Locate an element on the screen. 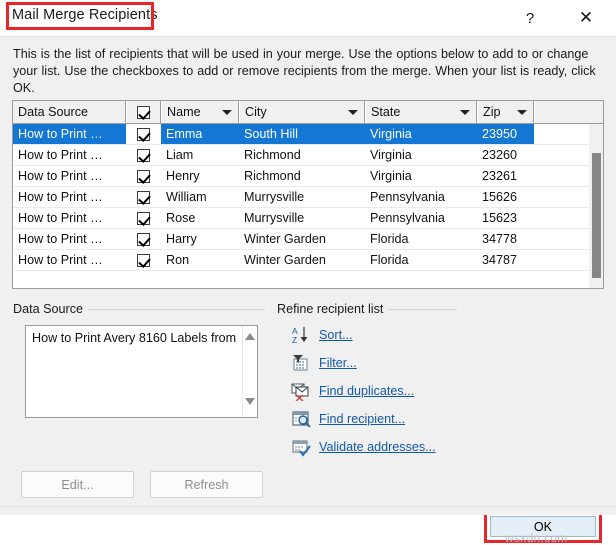 The width and height of the screenshot is (616, 545). table-row: How to Print … Henry Richmond Virginia 23261 is located at coordinates (308, 176).